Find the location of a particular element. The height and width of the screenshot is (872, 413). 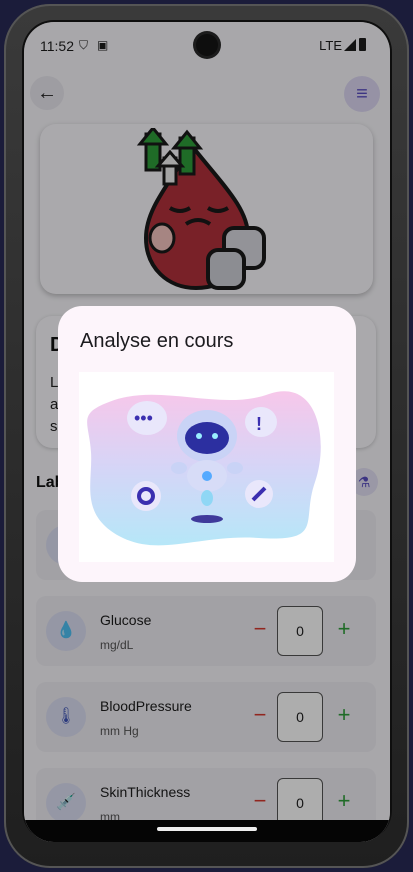

navigation-bar is located at coordinates (207, 831).